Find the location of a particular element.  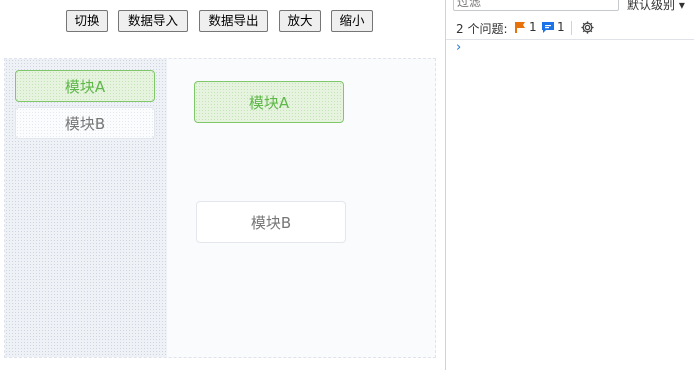

message-icon is located at coordinates (548, 27).